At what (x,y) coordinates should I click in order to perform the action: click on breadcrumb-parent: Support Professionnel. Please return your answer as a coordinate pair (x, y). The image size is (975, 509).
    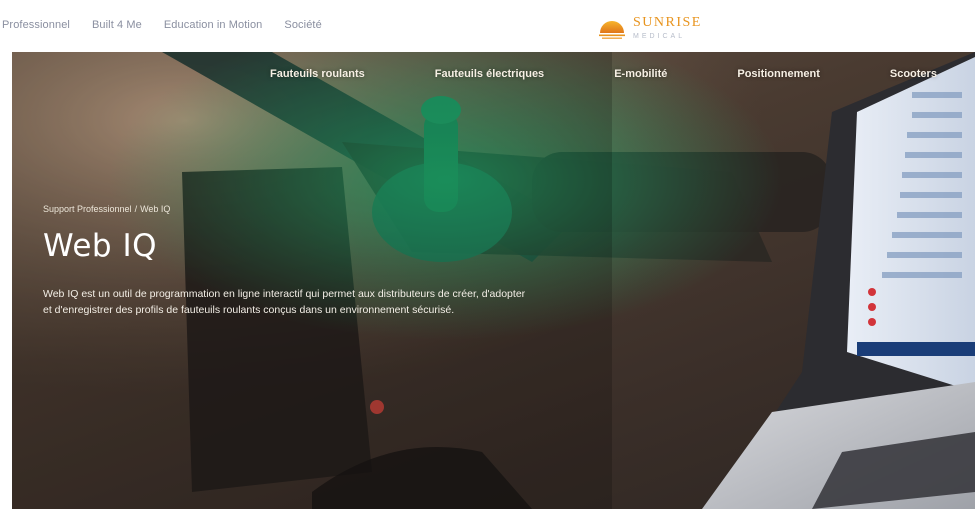
    Looking at the image, I should click on (87, 209).